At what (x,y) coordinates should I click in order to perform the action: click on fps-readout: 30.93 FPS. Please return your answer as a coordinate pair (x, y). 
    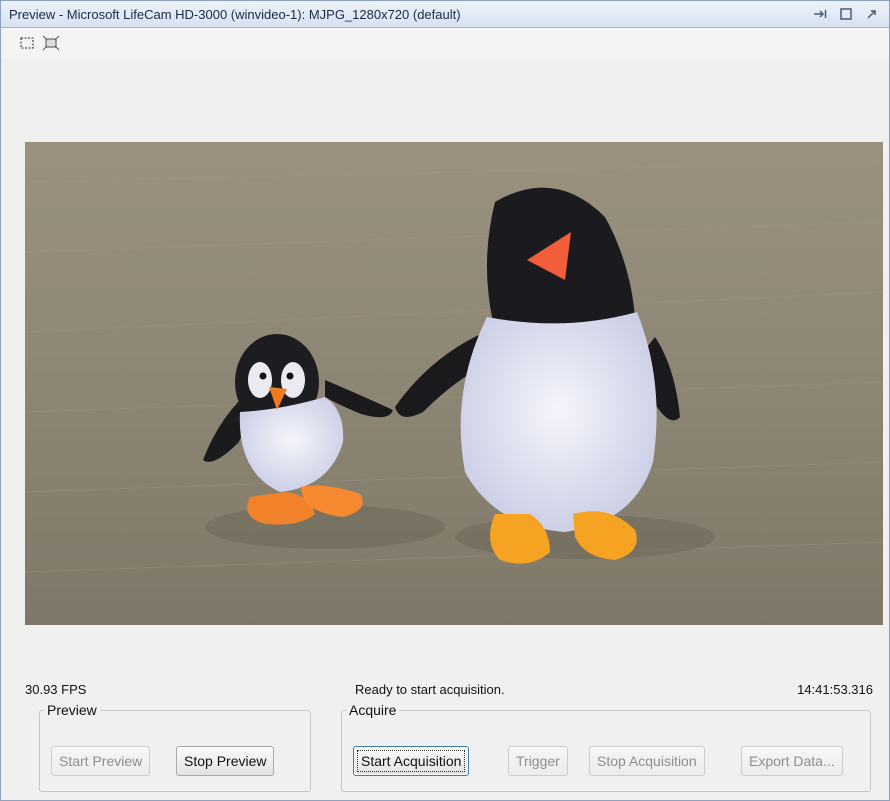
    Looking at the image, I should click on (56, 689).